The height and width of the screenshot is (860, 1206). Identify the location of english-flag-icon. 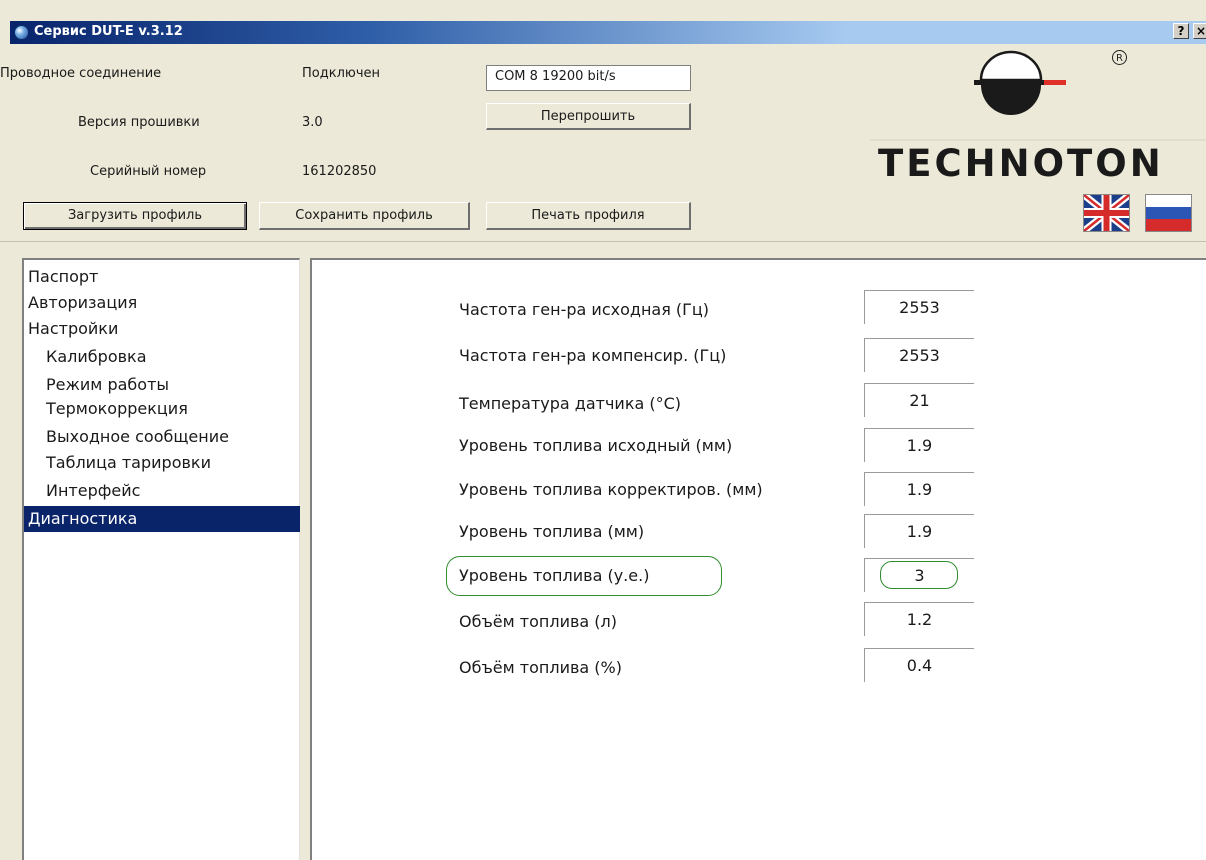
(1106, 213).